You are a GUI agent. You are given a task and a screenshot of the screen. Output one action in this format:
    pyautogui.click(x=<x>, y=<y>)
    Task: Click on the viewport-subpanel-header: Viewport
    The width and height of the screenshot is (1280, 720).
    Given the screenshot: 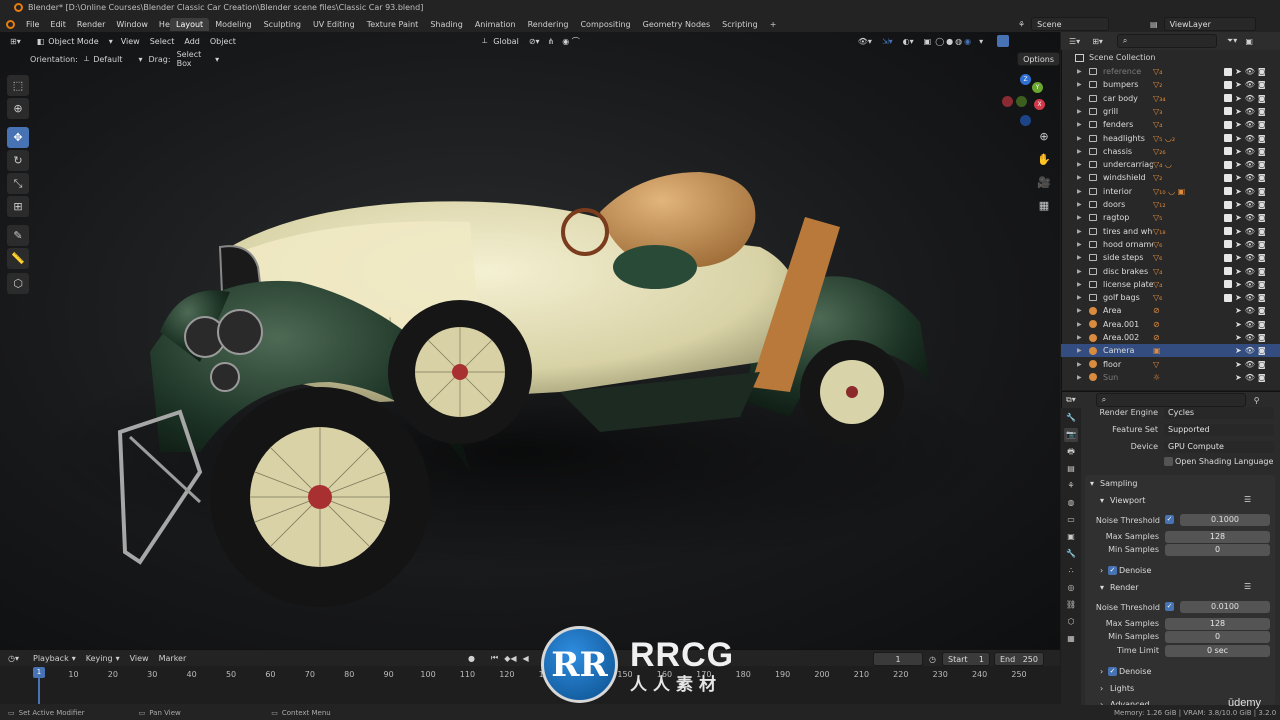 What is the action you would take?
    pyautogui.click(x=1127, y=500)
    